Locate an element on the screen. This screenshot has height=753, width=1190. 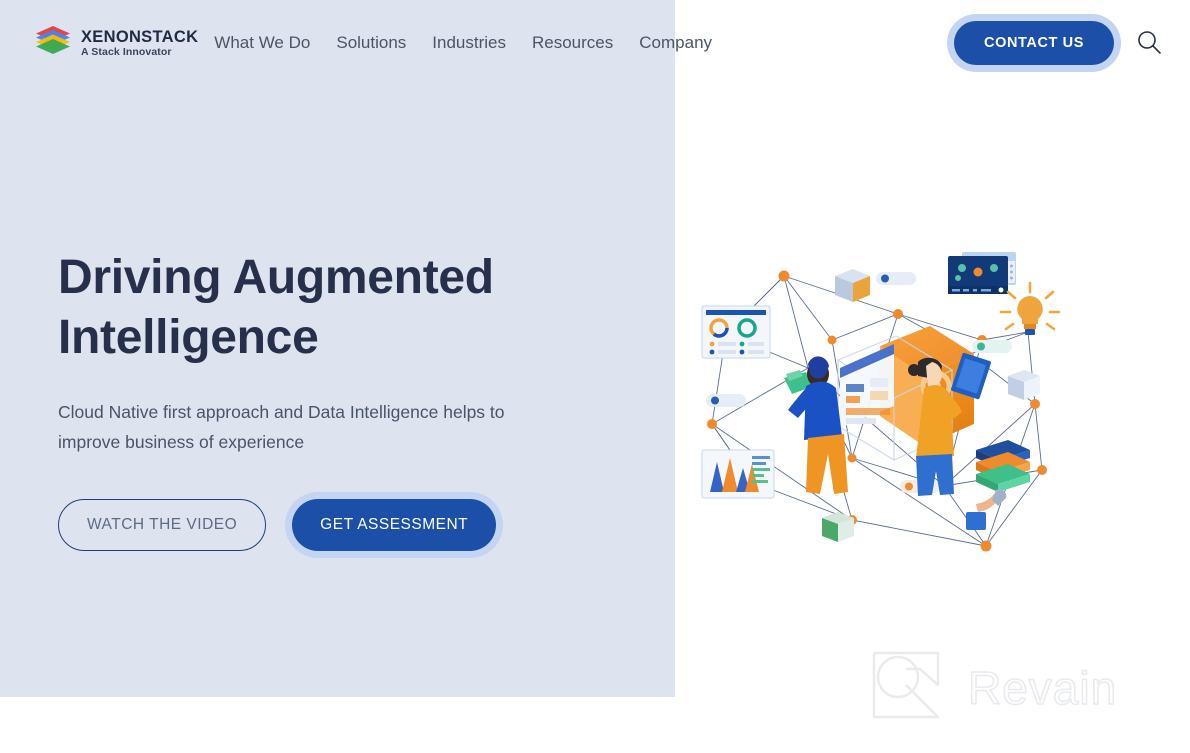
hero-title: Driving Augmented Intelligence is located at coordinates (328, 308).